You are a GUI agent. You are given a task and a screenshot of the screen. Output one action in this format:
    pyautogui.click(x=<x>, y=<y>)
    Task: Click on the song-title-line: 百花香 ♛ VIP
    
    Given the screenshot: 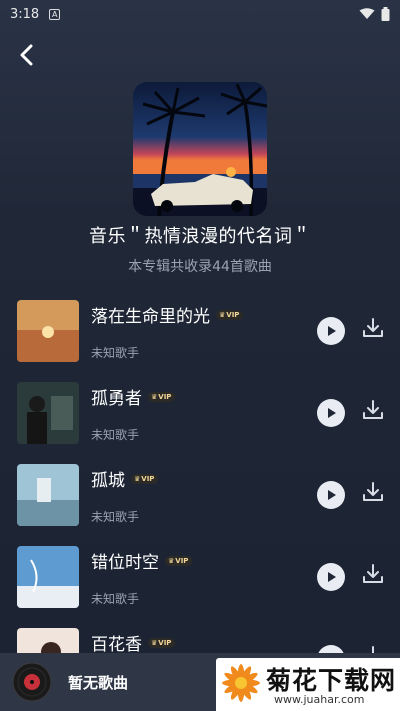 What is the action you would take?
    pyautogui.click(x=133, y=642)
    